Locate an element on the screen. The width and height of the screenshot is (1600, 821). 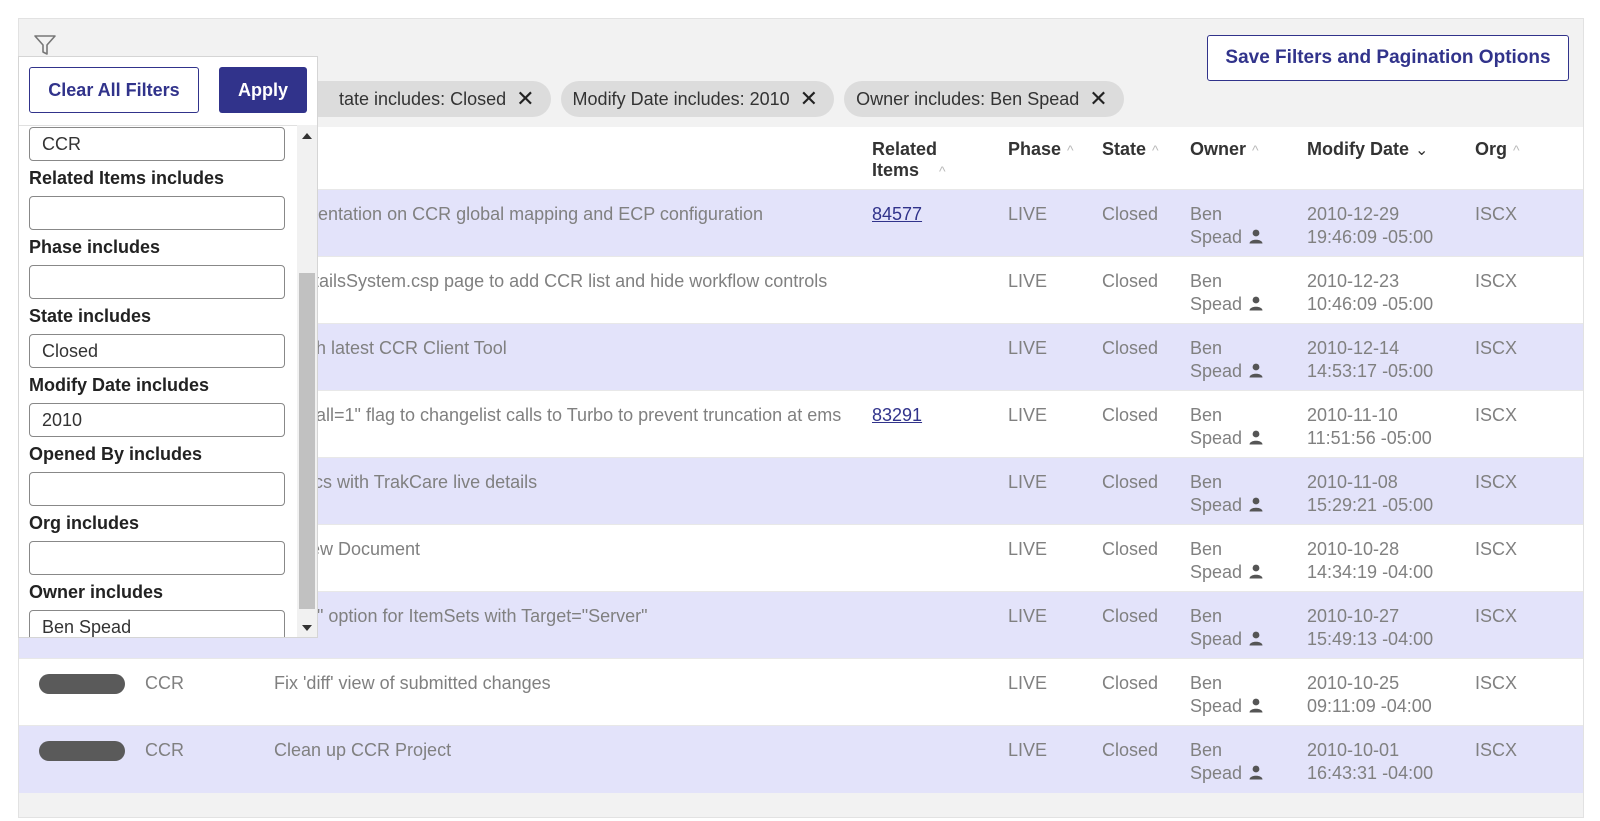
related-items-cell: 83291 is located at coordinates (932, 424).